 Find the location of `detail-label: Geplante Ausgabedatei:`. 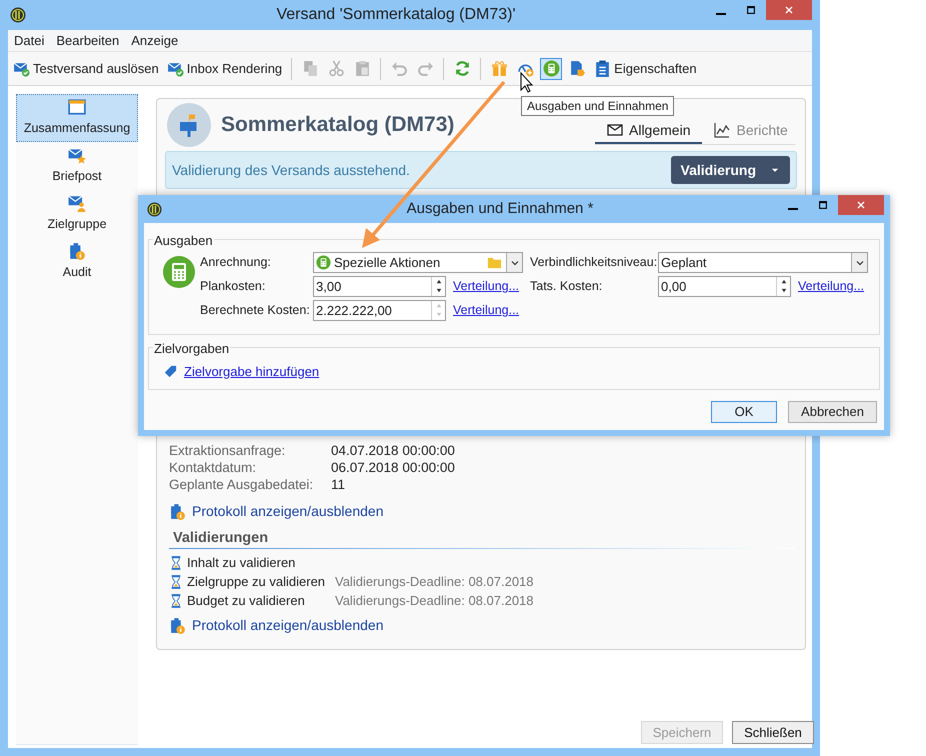

detail-label: Geplante Ausgabedatei: is located at coordinates (241, 485).